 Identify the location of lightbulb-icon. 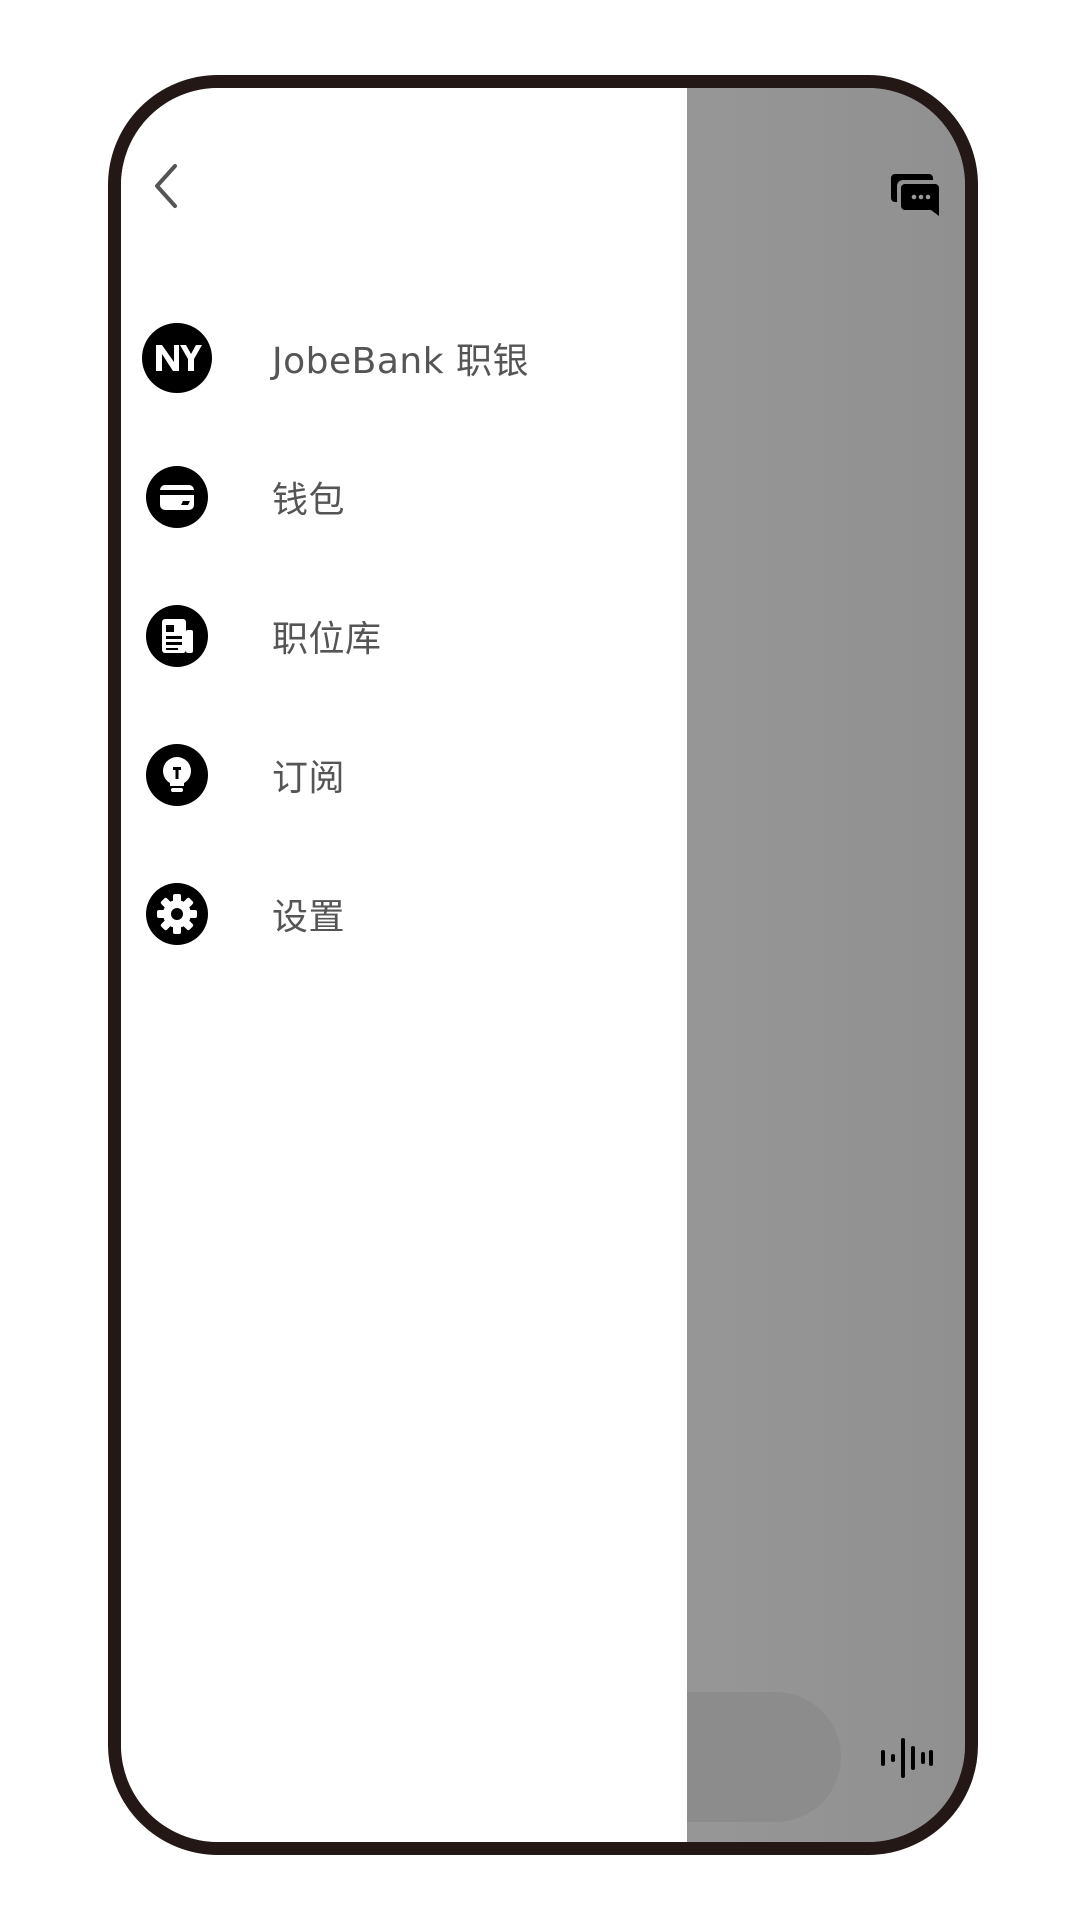
(177, 775).